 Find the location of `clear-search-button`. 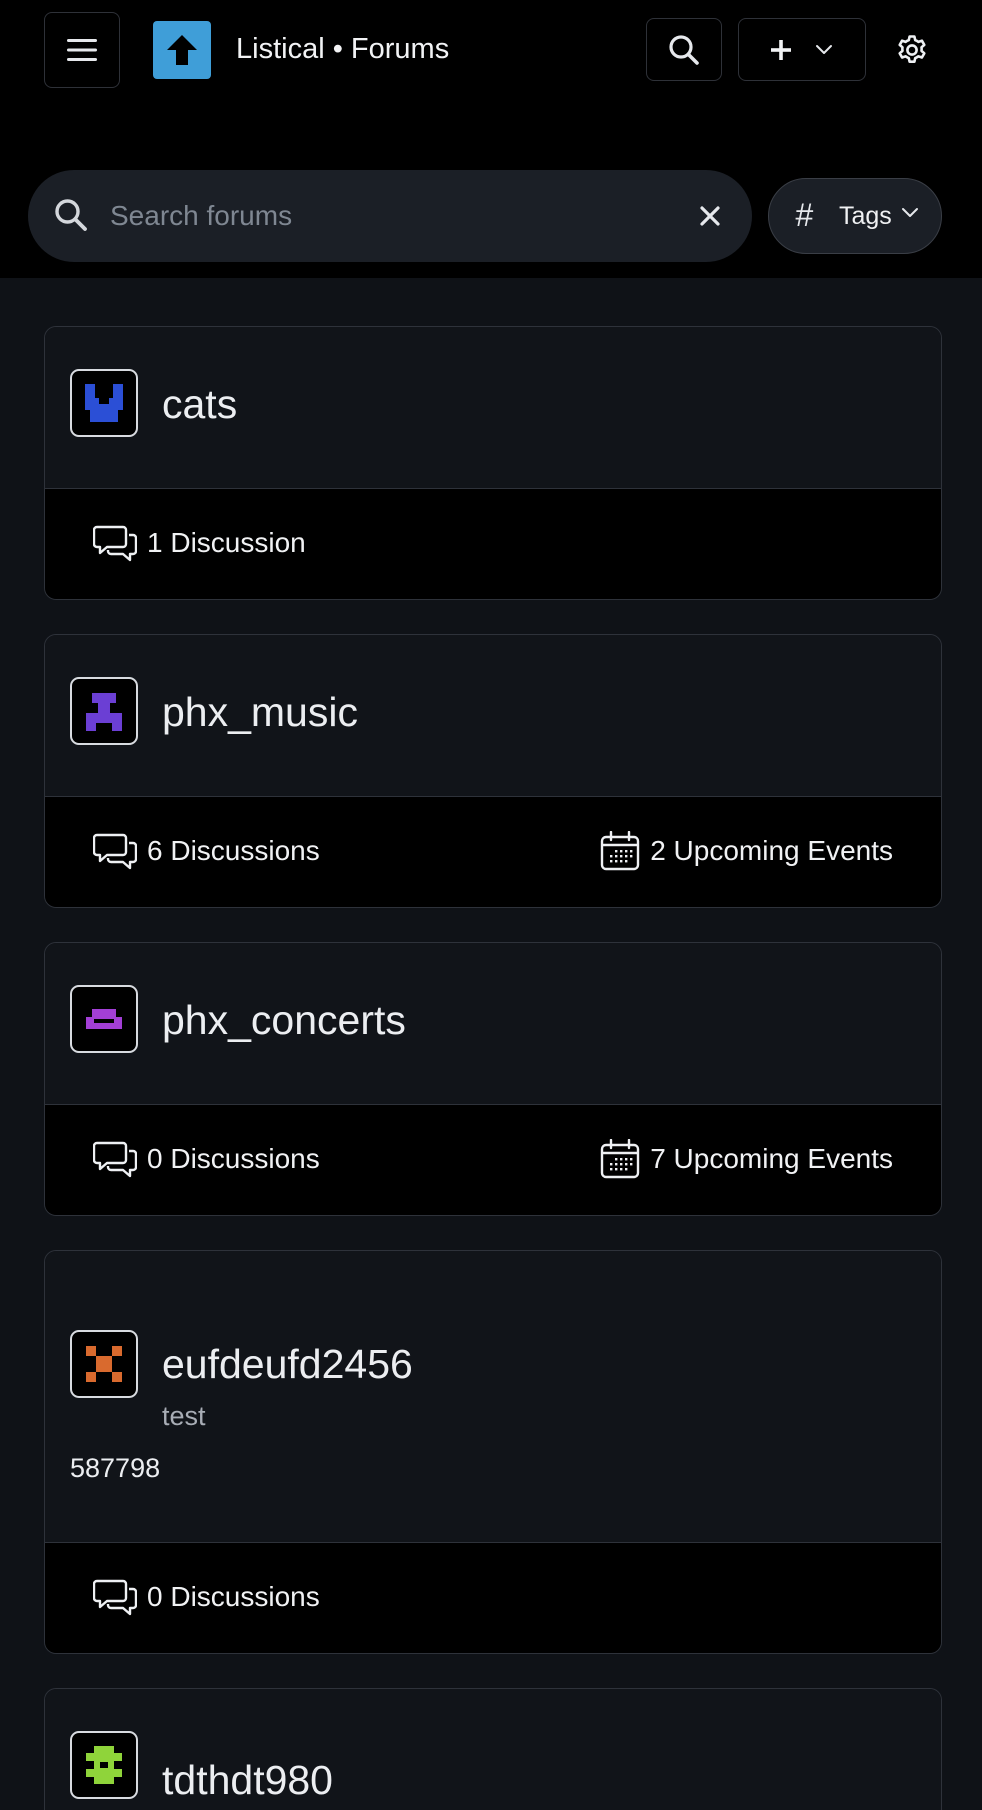

clear-search-button is located at coordinates (710, 216).